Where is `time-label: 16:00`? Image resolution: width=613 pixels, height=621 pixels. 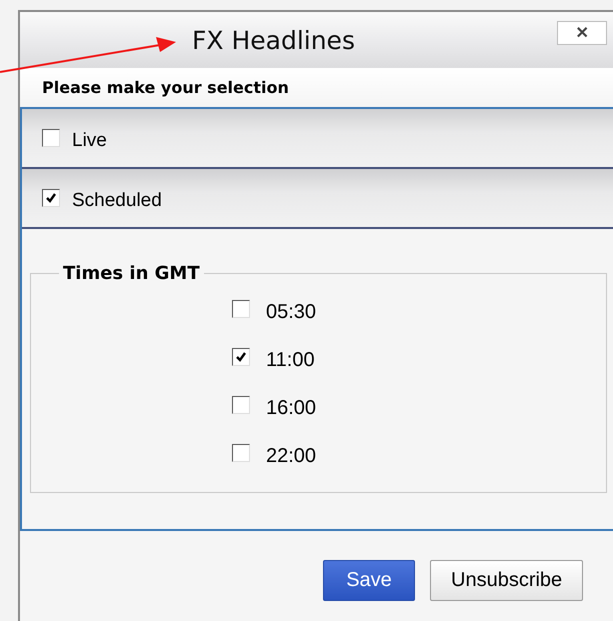
time-label: 16:00 is located at coordinates (291, 408).